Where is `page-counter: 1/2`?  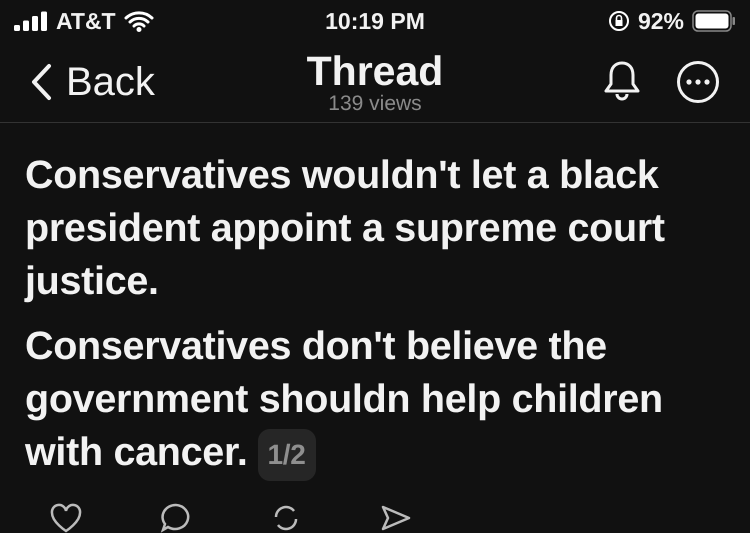
page-counter: 1/2 is located at coordinates (287, 455).